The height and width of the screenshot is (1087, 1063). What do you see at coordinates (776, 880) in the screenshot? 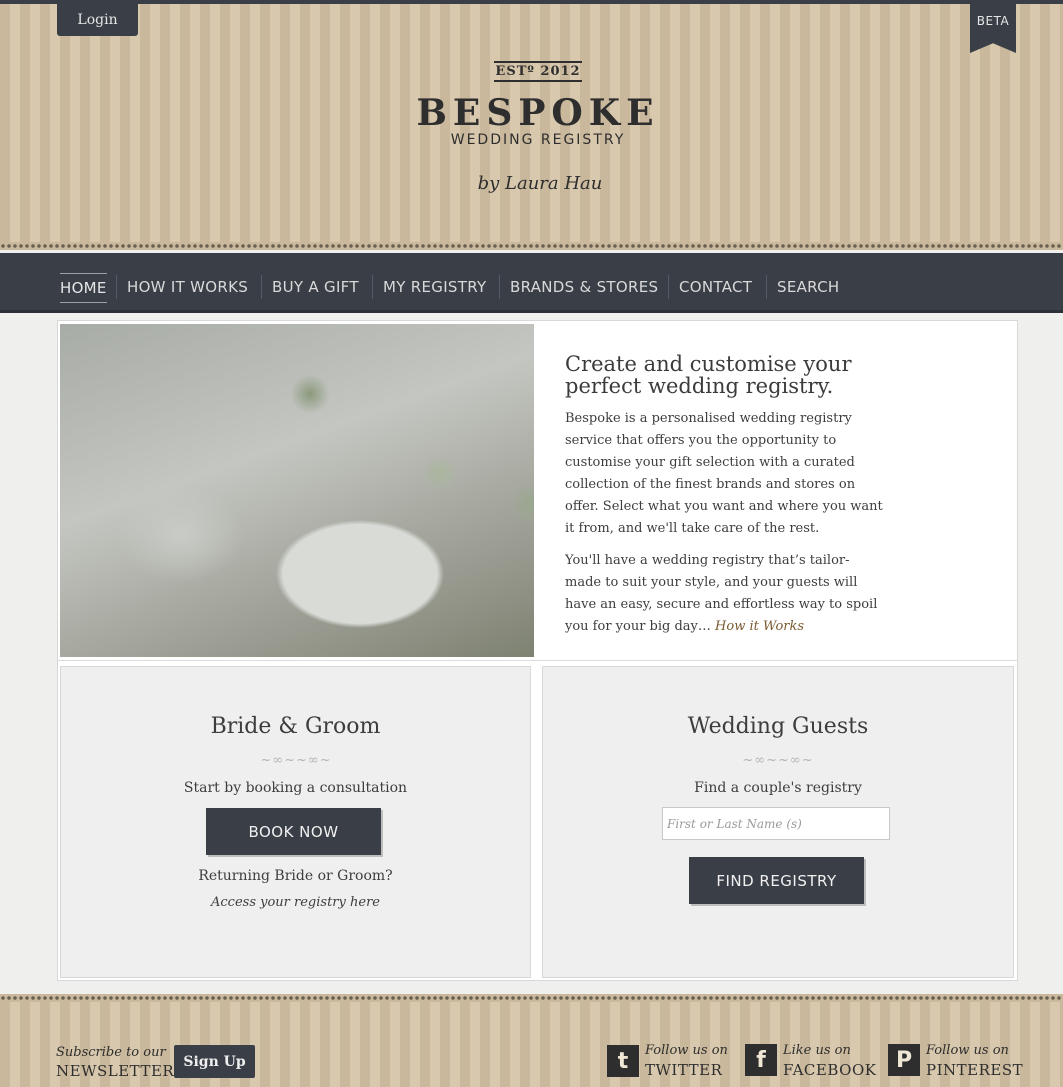
I see `find-registry-button: FIND REGISTRY` at bounding box center [776, 880].